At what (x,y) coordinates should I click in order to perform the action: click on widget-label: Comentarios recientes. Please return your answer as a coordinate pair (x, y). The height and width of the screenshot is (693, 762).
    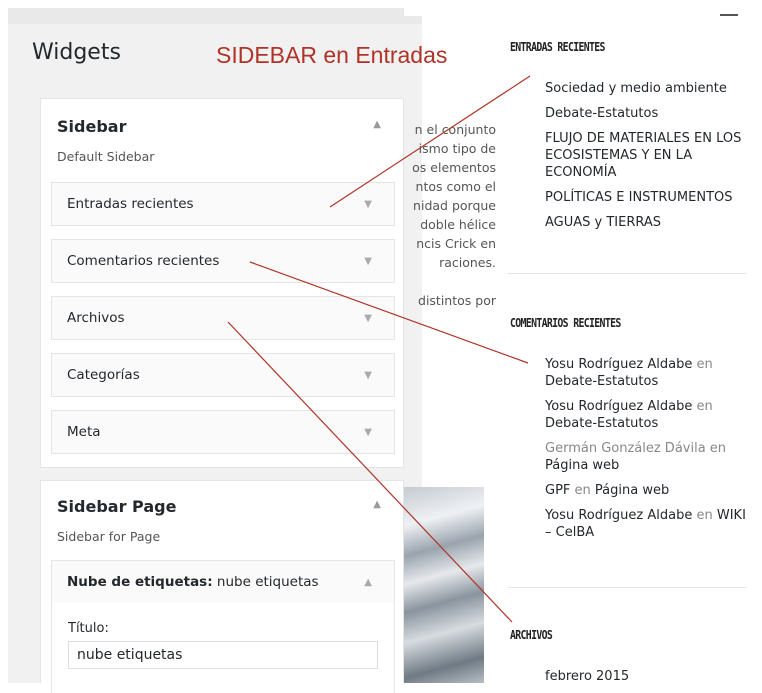
    Looking at the image, I should click on (143, 261).